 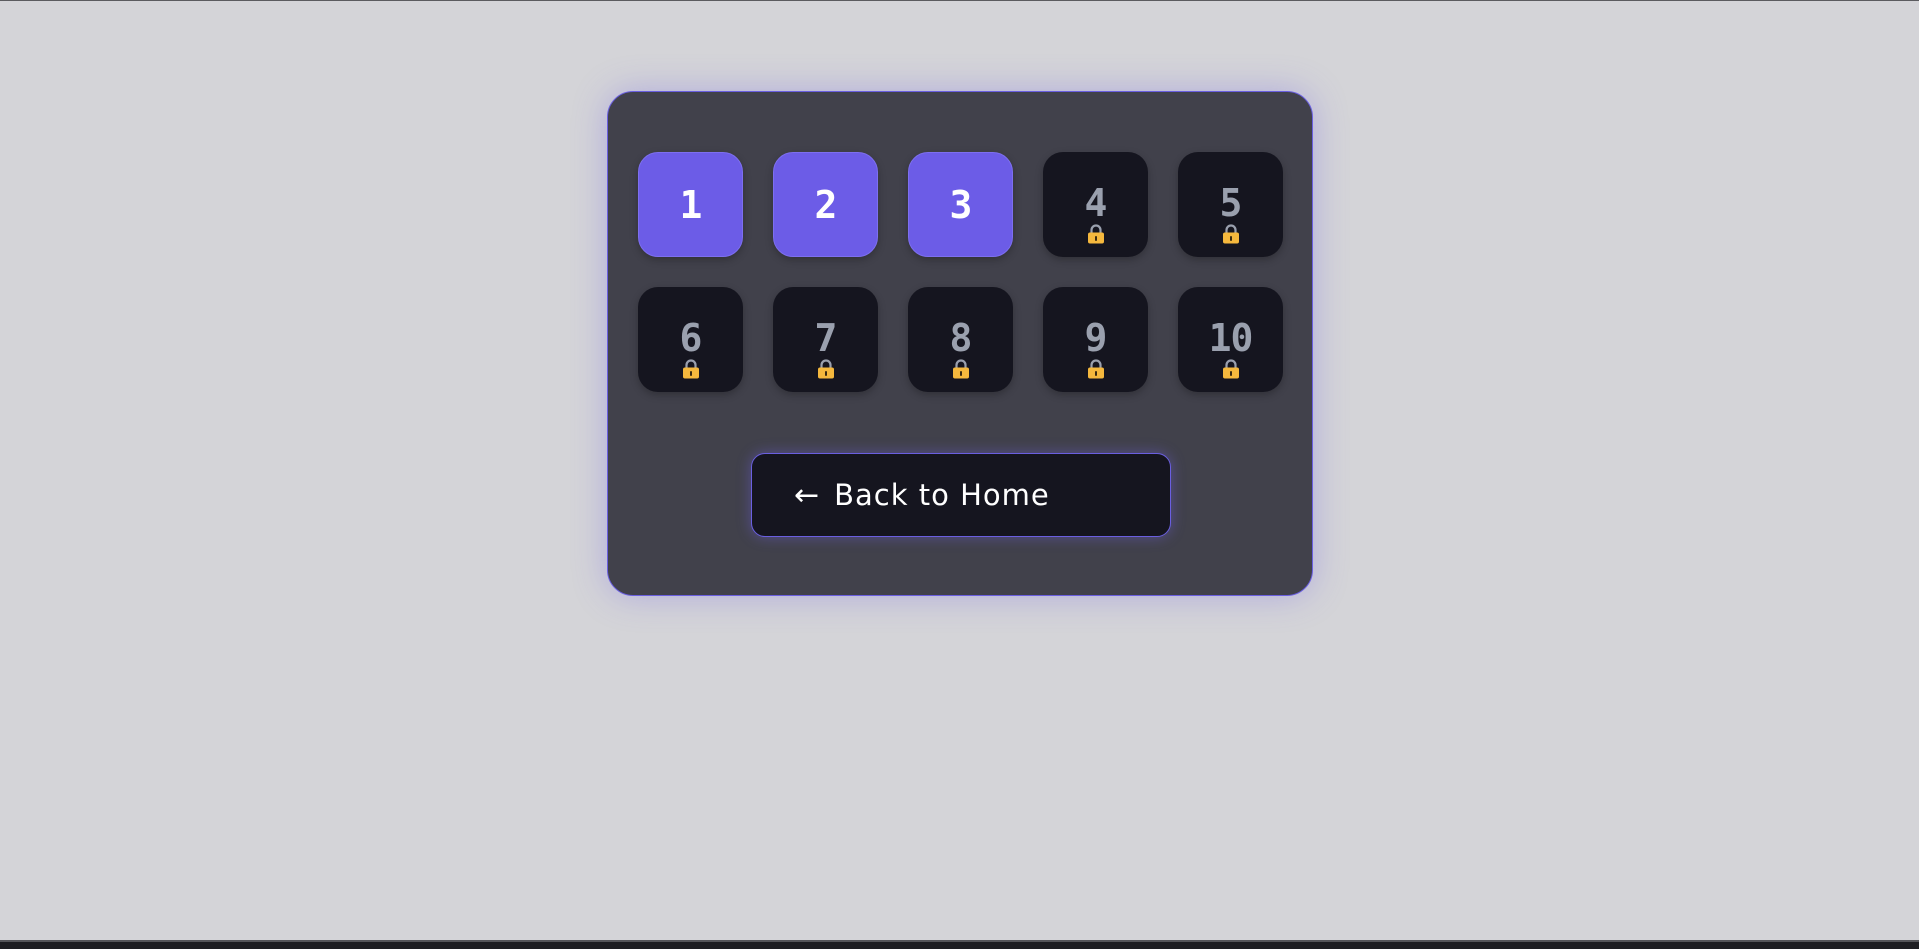 I want to click on back-button-label: Back to Home, so click(x=942, y=495).